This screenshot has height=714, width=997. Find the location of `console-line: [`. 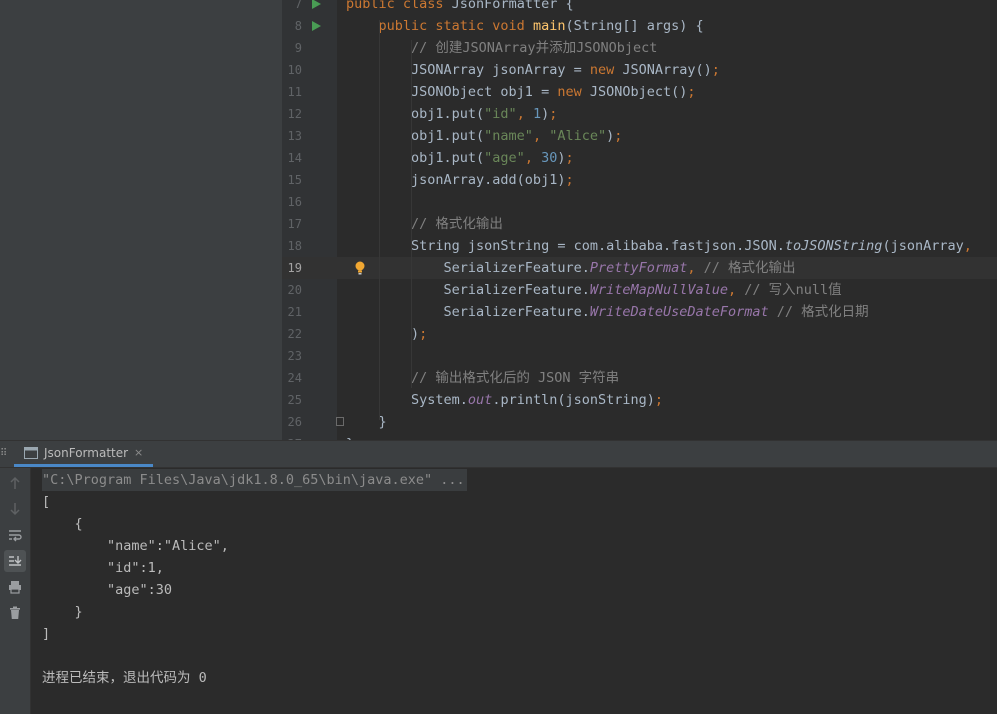

console-line: [ is located at coordinates (46, 502).